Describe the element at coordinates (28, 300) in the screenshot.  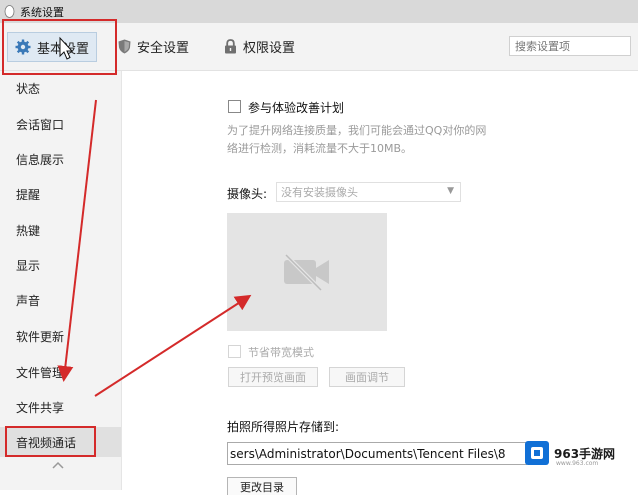
I see `sidebar-item-label: 声音` at that location.